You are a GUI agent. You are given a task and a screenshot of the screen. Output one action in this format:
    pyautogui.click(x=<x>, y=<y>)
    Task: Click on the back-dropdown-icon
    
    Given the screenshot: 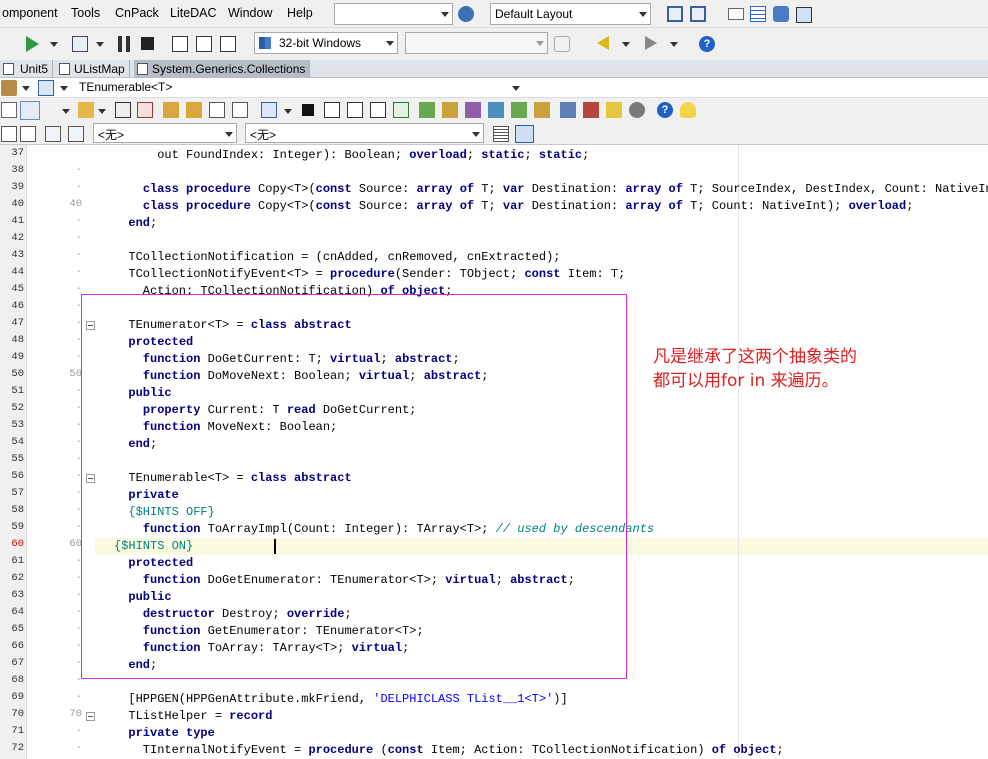 What is the action you would take?
    pyautogui.click(x=626, y=44)
    